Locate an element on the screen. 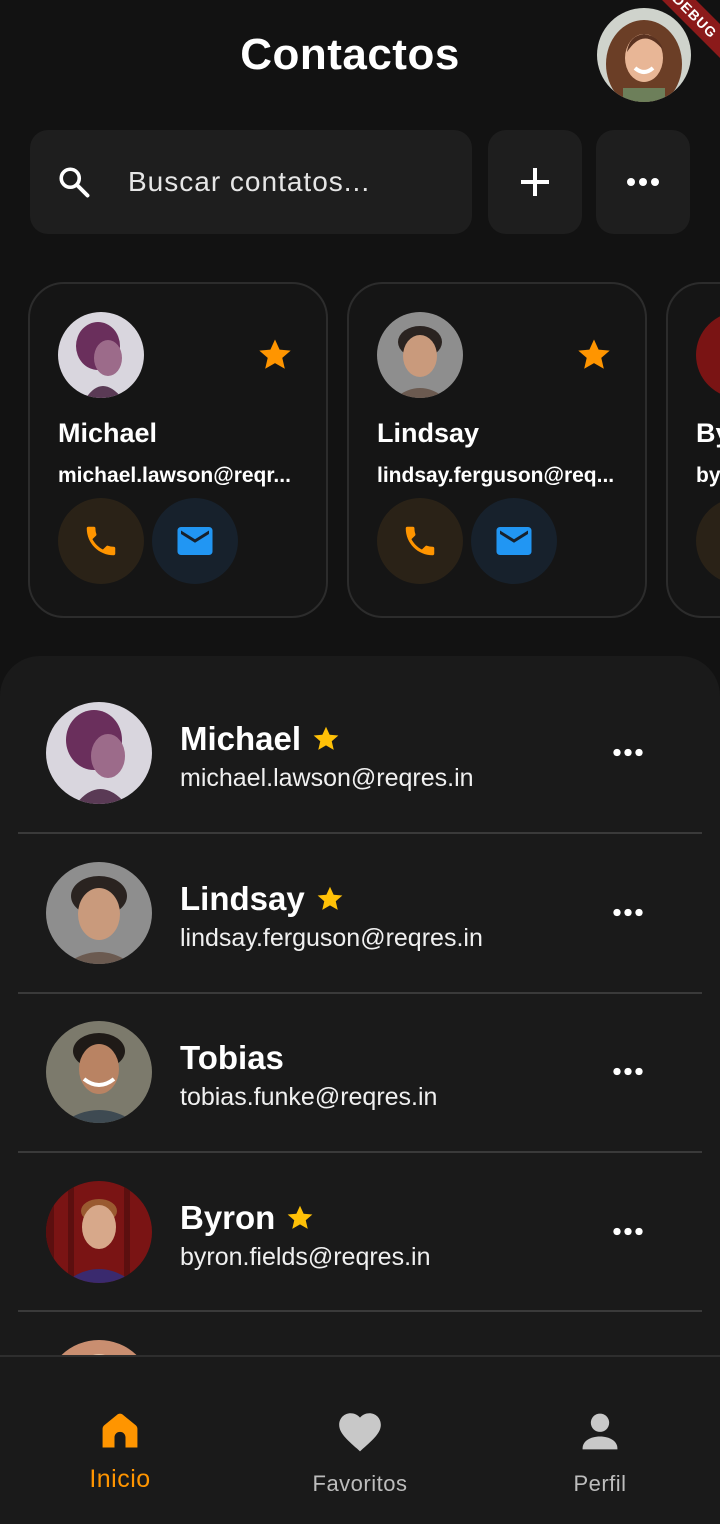  nav-label: Inicio is located at coordinates (120, 1479).